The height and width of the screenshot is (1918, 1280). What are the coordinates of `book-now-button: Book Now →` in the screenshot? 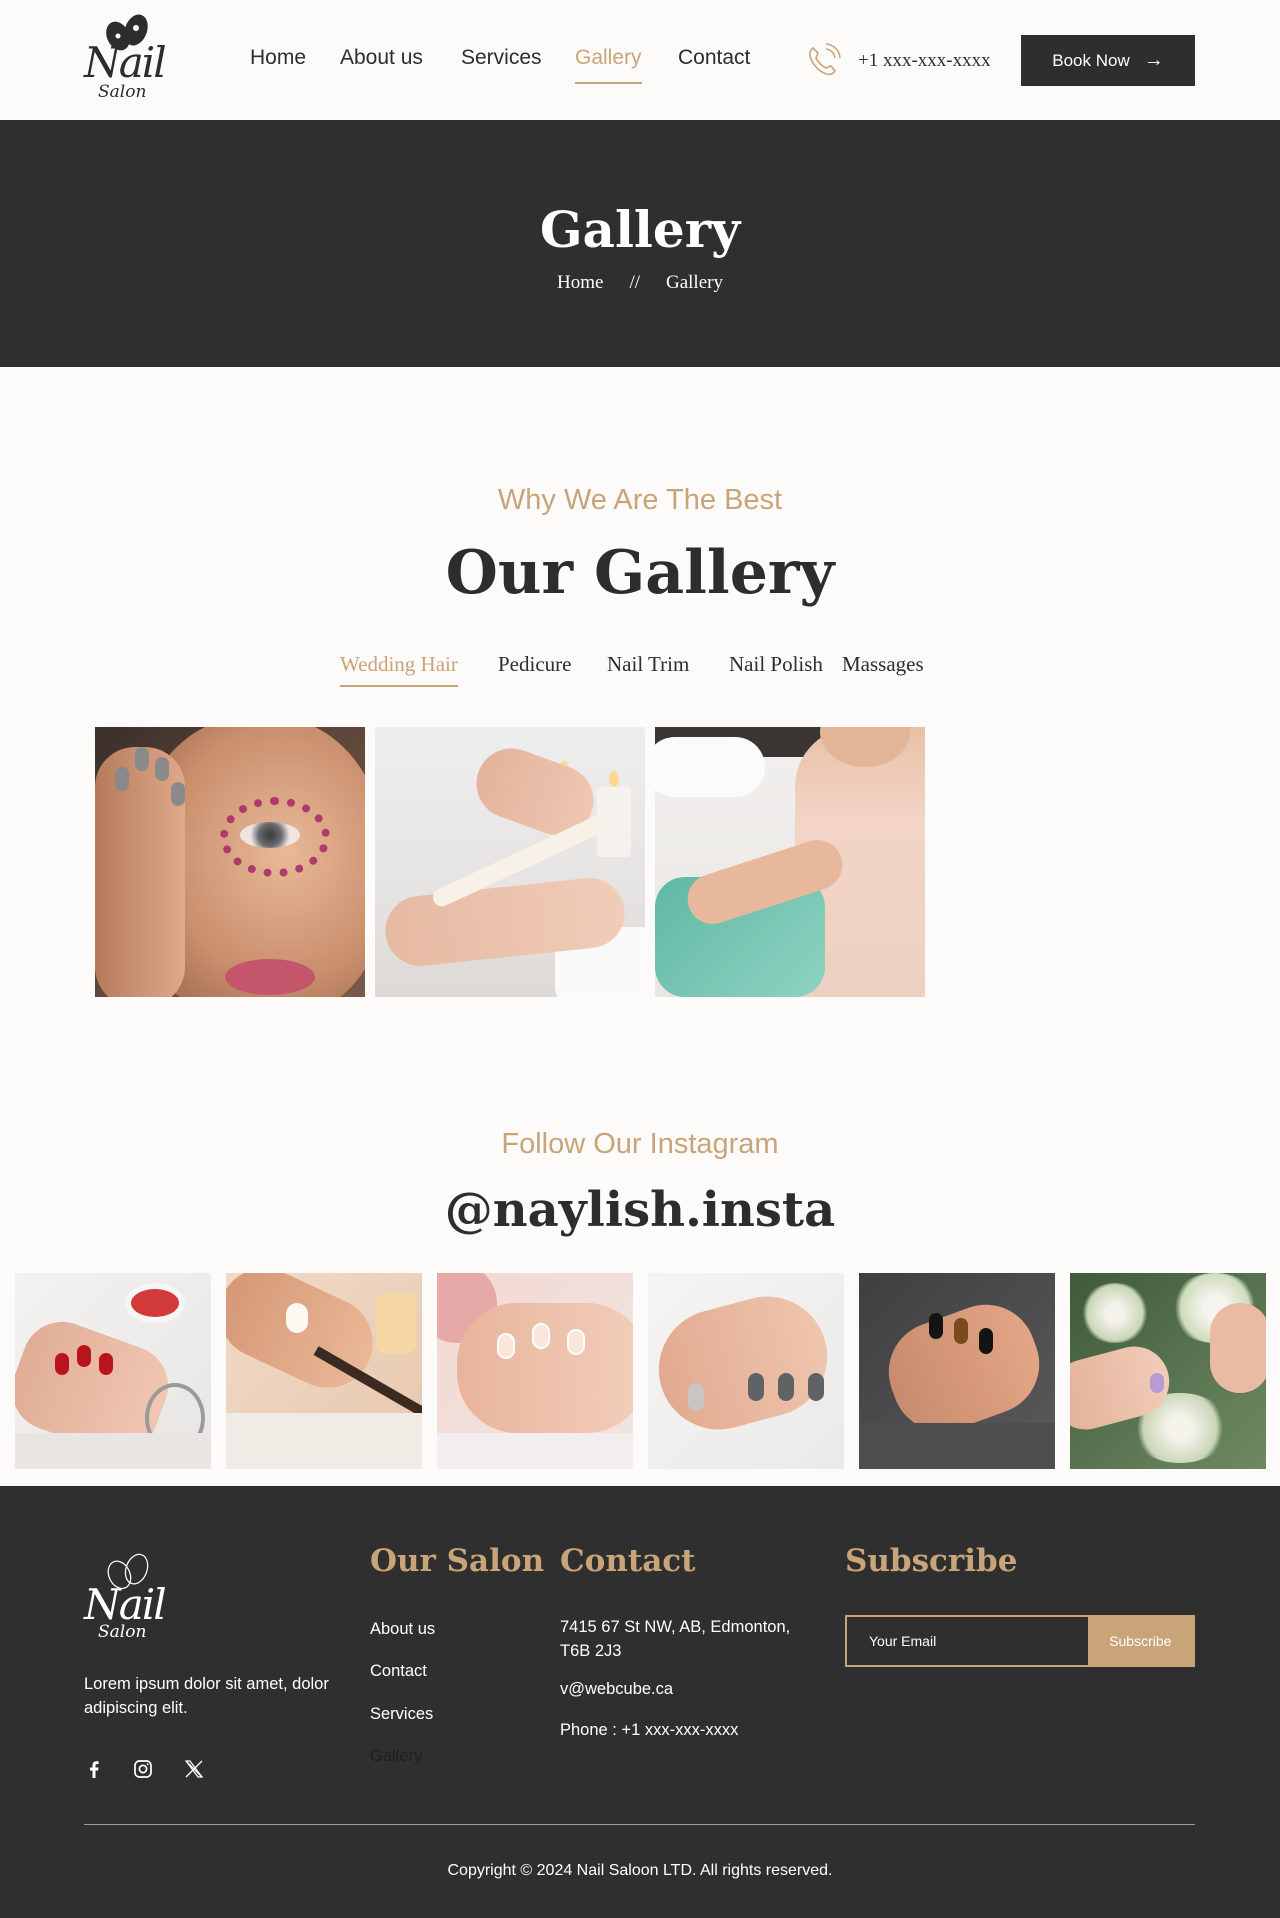 It's located at (1108, 60).